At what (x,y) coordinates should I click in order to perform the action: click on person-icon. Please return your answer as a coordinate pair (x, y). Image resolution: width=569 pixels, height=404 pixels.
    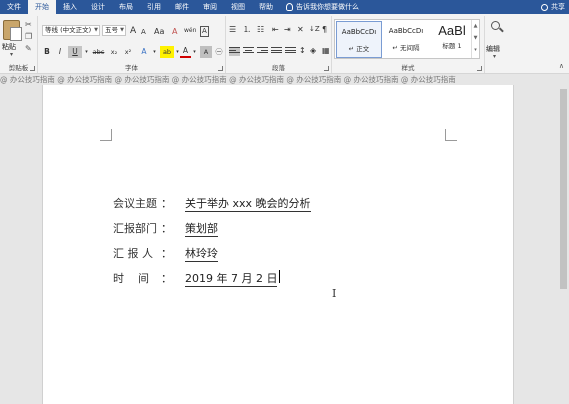
    Looking at the image, I should click on (544, 7).